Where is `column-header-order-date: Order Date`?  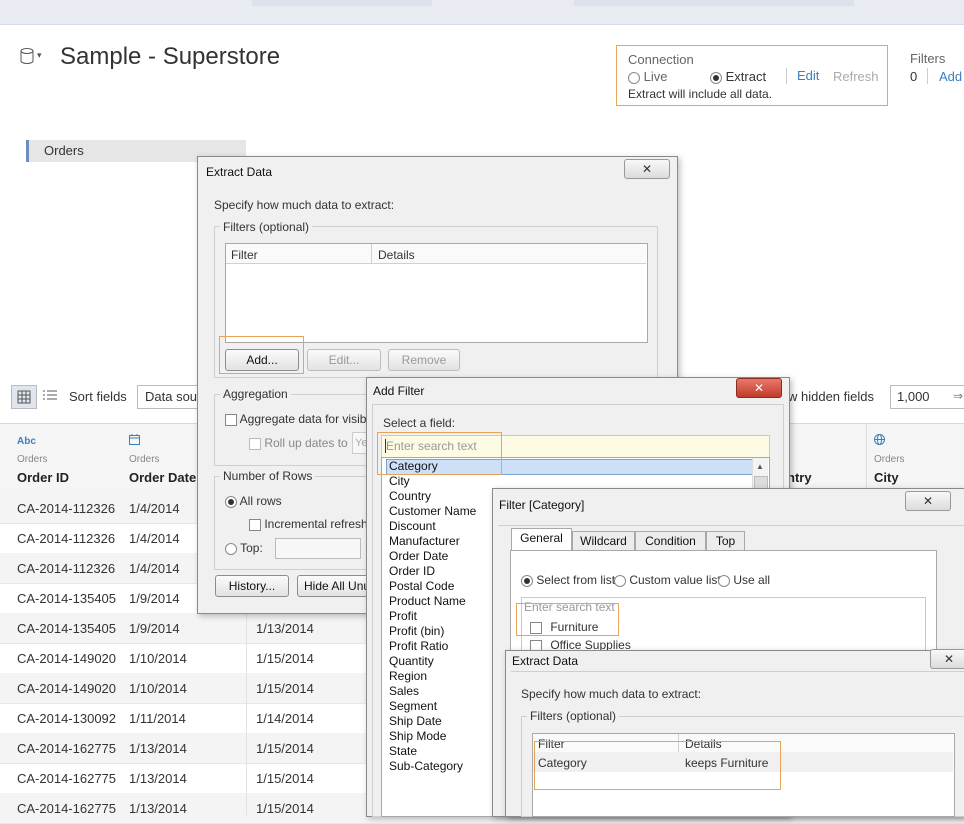
column-header-order-date: Order Date is located at coordinates (162, 477).